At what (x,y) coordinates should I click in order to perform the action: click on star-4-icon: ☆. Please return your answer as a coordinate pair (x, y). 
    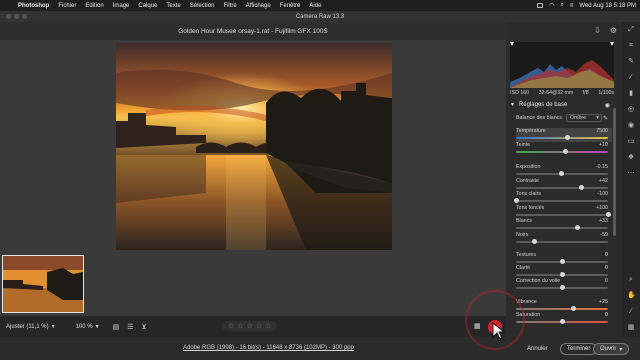
    Looking at the image, I should click on (259, 326).